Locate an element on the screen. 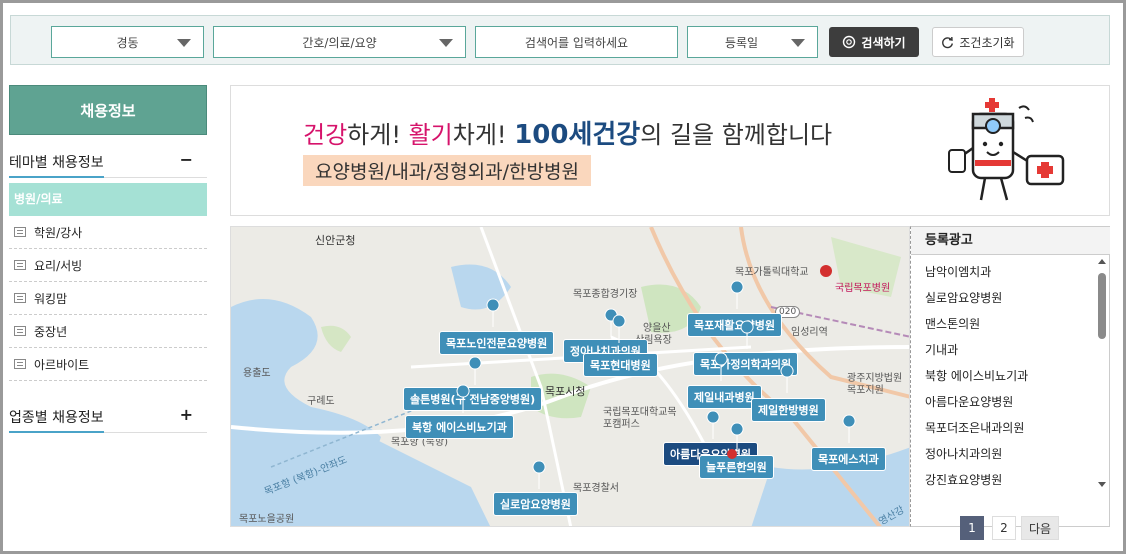 The height and width of the screenshot is (554, 1126). category-item: 요리/서빙 is located at coordinates (108, 265).